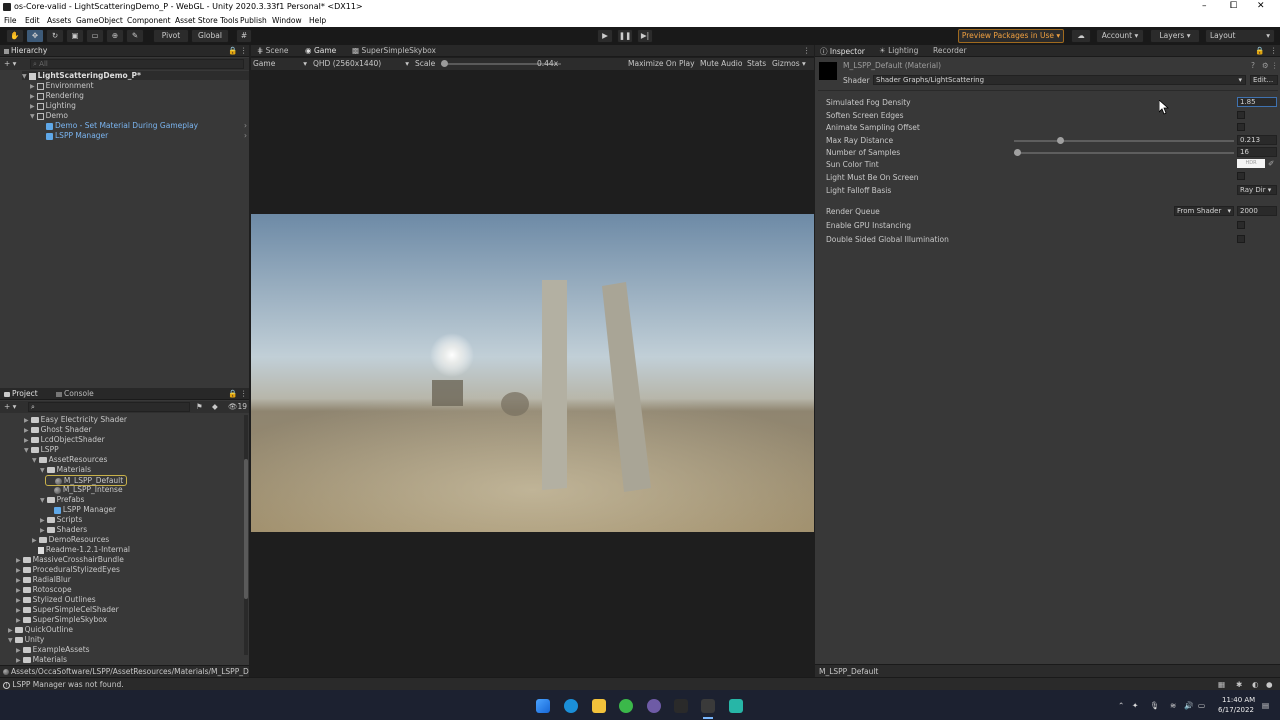 The width and height of the screenshot is (1280, 720). Describe the element at coordinates (69, 459) in the screenshot. I see `project-item: ▼ AssetResources` at that location.